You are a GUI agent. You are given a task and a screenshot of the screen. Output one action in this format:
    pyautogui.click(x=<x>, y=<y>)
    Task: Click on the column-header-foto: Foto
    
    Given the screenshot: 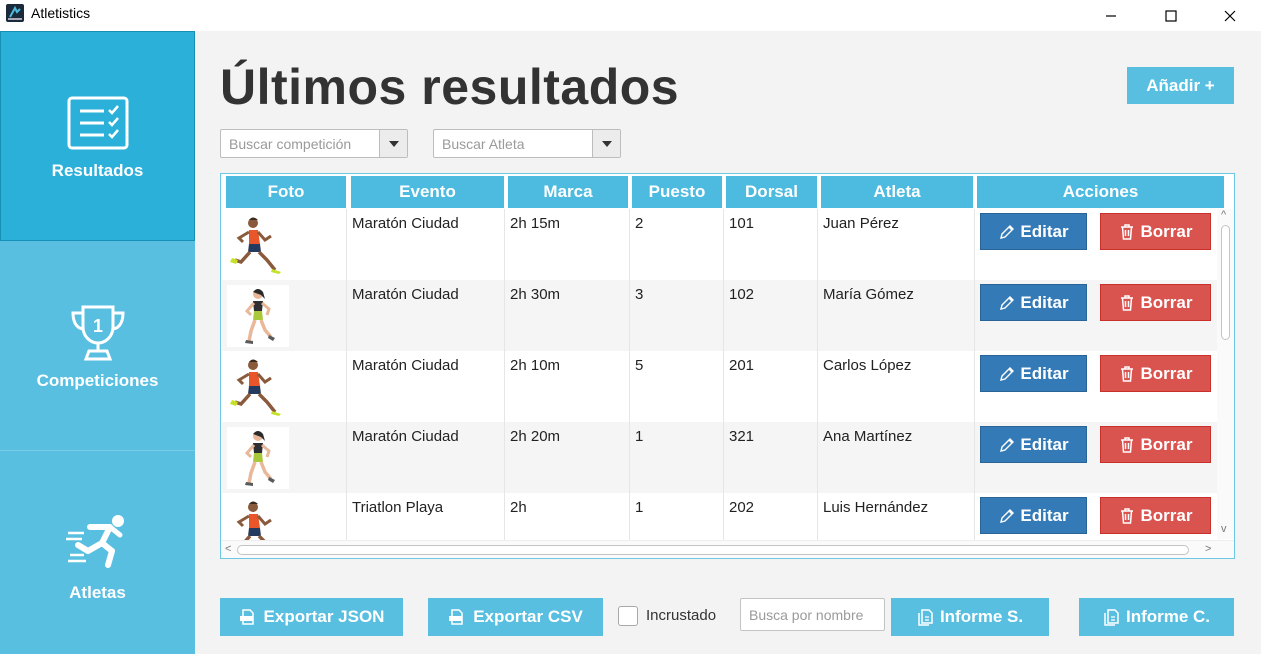 What is the action you would take?
    pyautogui.click(x=286, y=192)
    